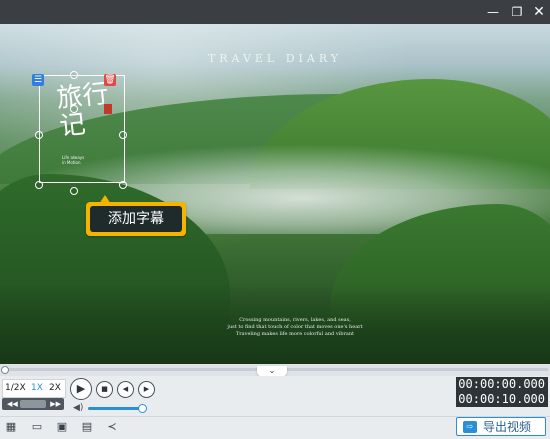 Image resolution: width=550 pixels, height=439 pixels. What do you see at coordinates (55, 388) in the screenshot?
I see `speed-2x-button: 2X` at bounding box center [55, 388].